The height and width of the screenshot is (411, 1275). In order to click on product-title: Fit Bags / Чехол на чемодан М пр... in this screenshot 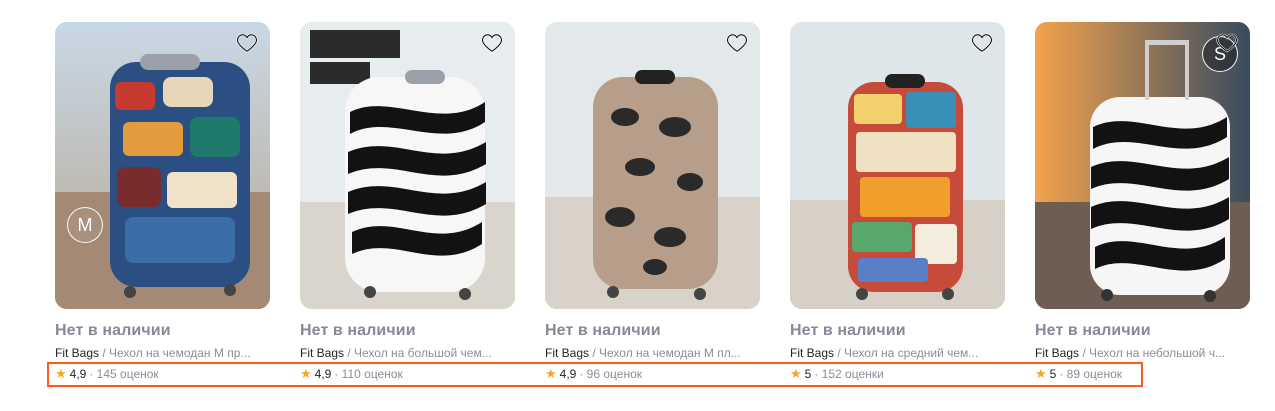, I will do `click(162, 353)`.